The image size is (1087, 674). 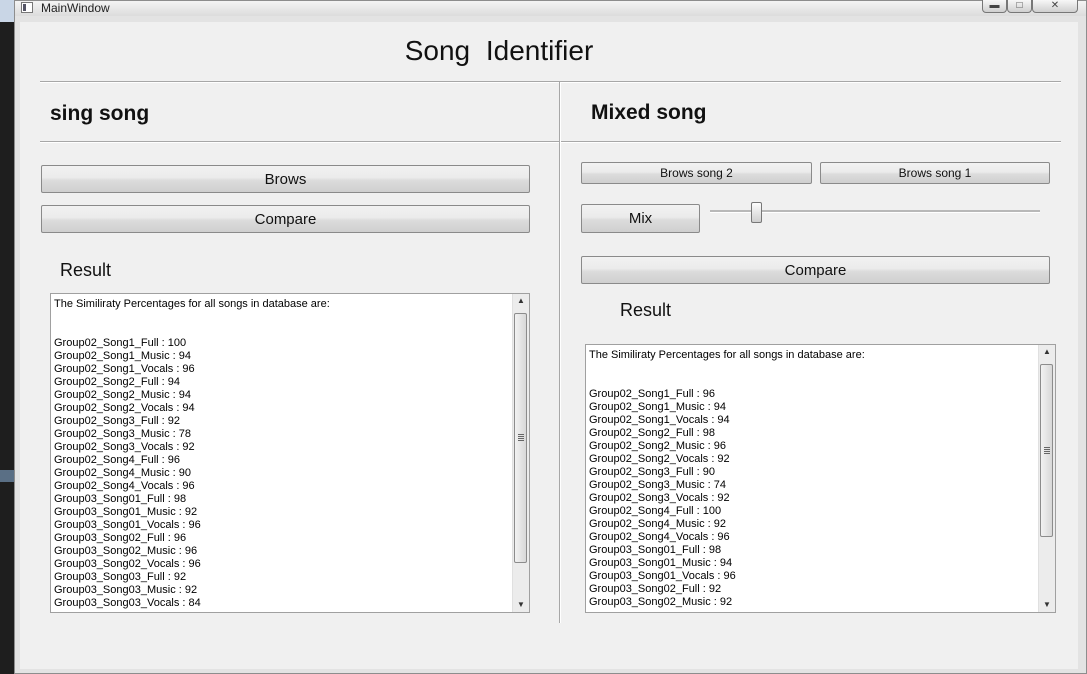 I want to click on result-line: Group03_Song03_Full : 92, so click(x=120, y=577).